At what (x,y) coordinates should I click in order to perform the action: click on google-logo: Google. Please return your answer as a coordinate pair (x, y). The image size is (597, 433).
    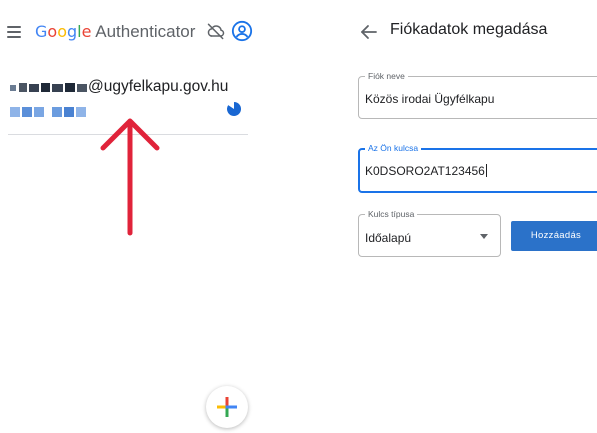
    Looking at the image, I should click on (63, 31).